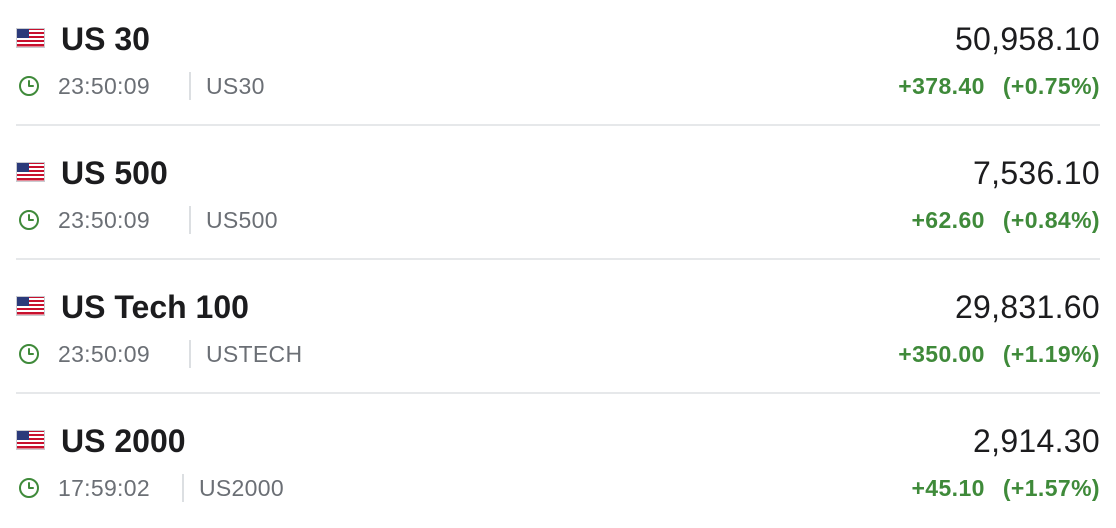 This screenshot has width=1116, height=528. What do you see at coordinates (999, 86) in the screenshot?
I see `change-group: +378.40 (+0.75%)` at bounding box center [999, 86].